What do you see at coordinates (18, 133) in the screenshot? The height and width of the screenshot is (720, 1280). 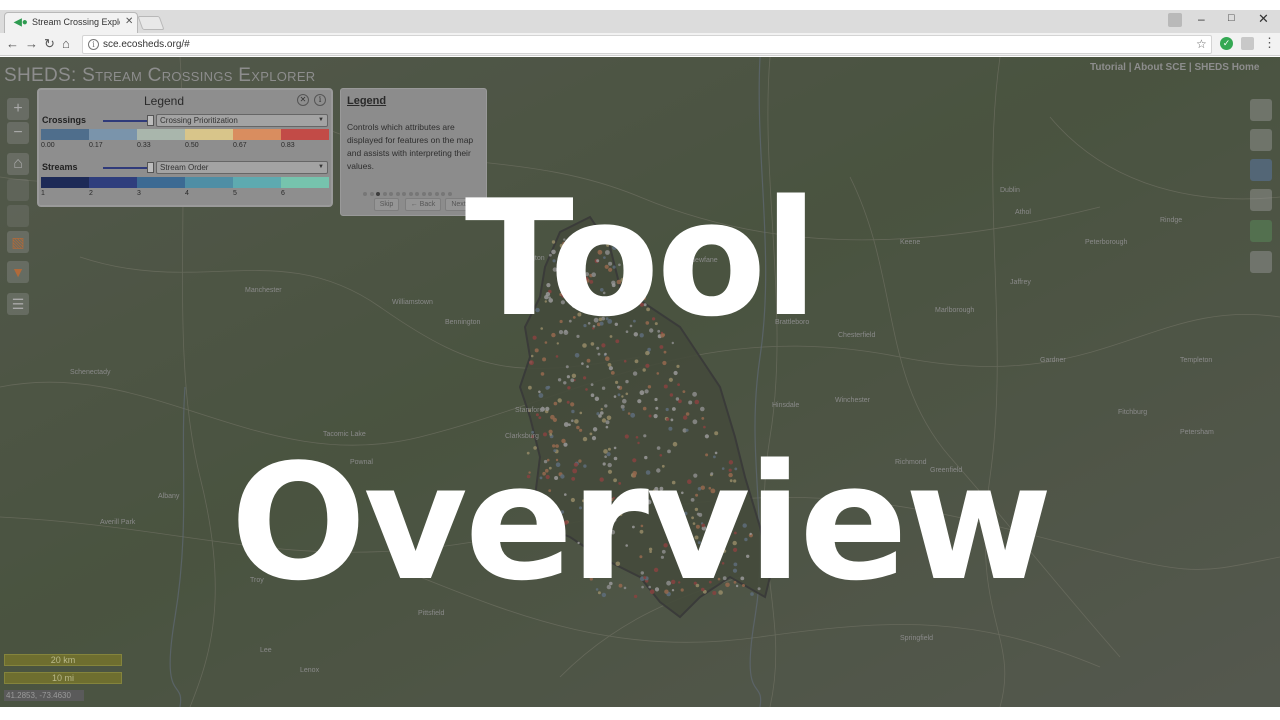 I see `zoom-out-button: −` at bounding box center [18, 133].